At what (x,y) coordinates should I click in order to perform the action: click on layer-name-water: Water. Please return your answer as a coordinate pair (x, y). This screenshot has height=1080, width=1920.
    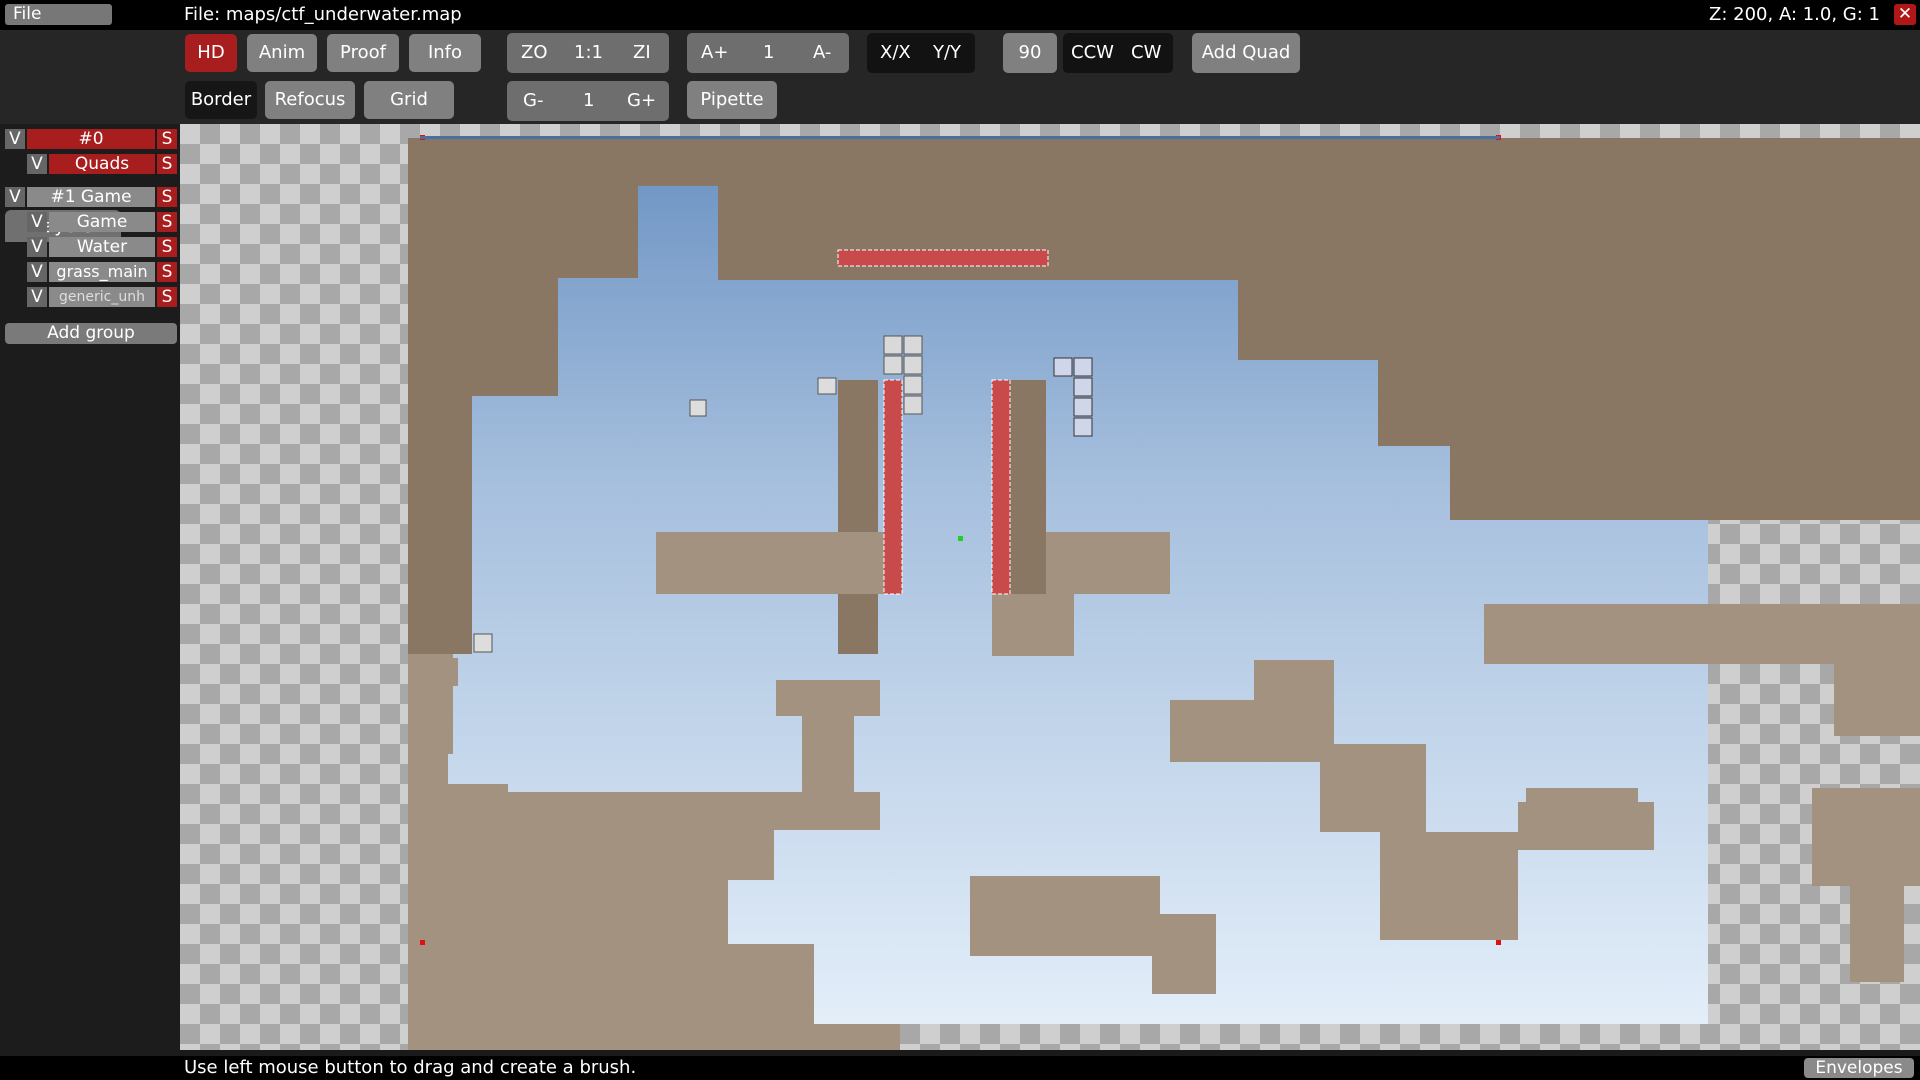
    Looking at the image, I should click on (102, 247).